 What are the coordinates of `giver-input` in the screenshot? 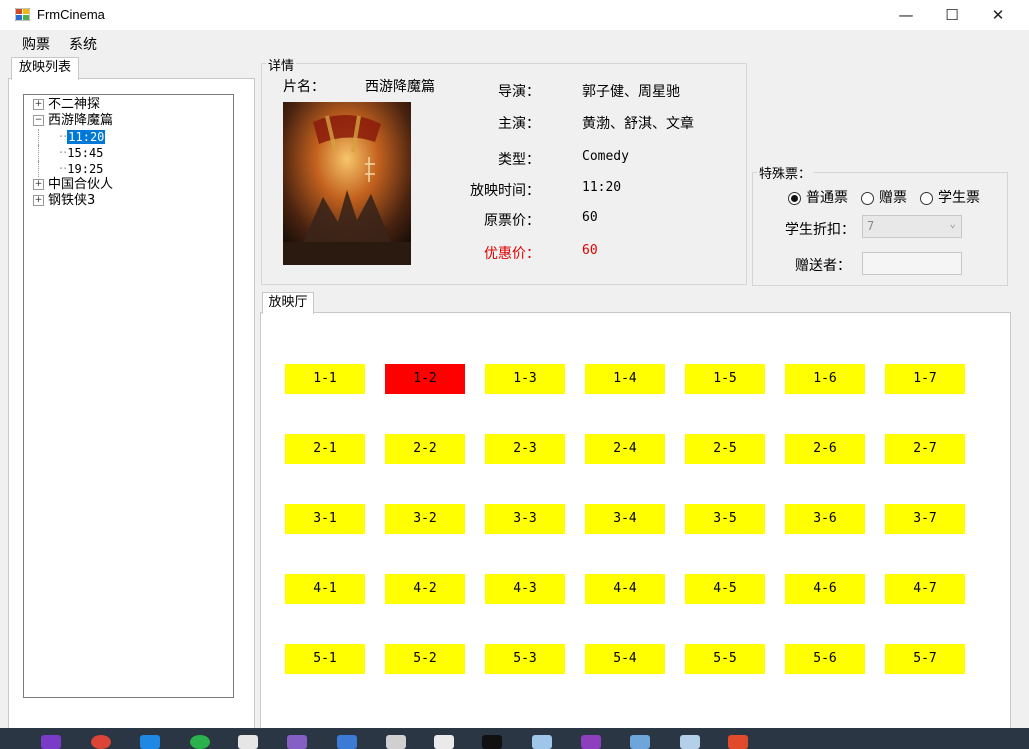 It's located at (912, 263).